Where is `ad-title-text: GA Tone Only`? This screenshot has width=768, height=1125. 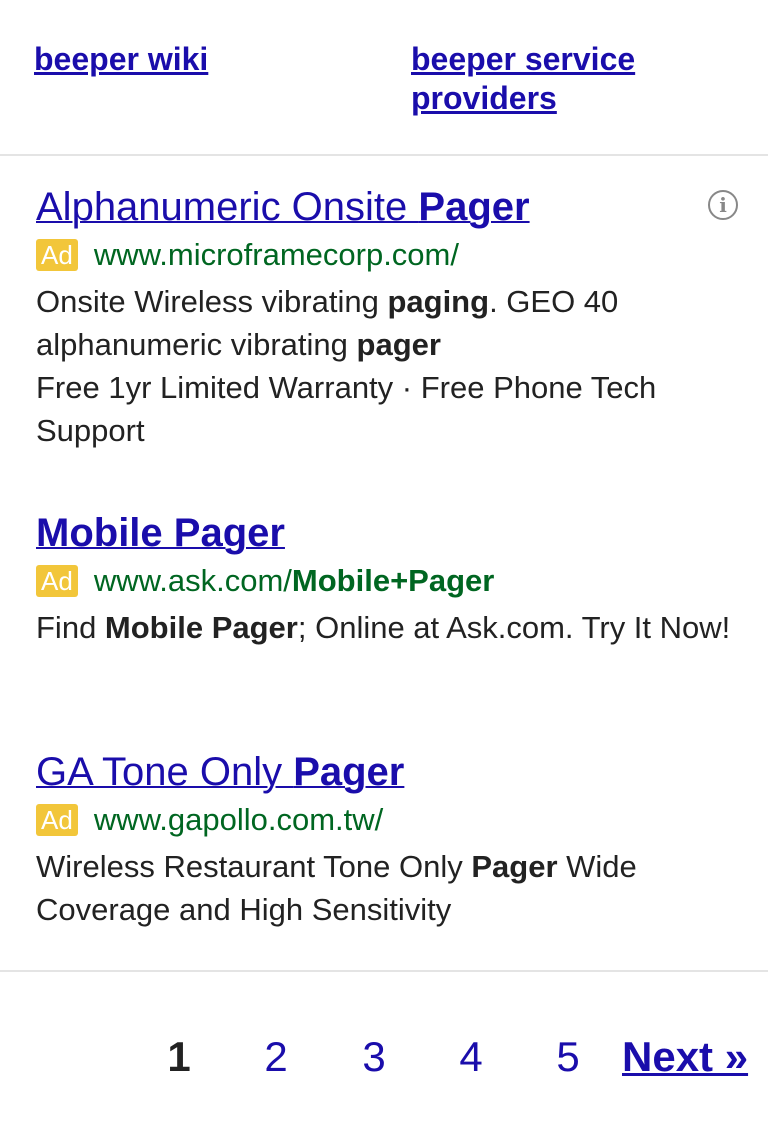 ad-title-text: GA Tone Only is located at coordinates (165, 772).